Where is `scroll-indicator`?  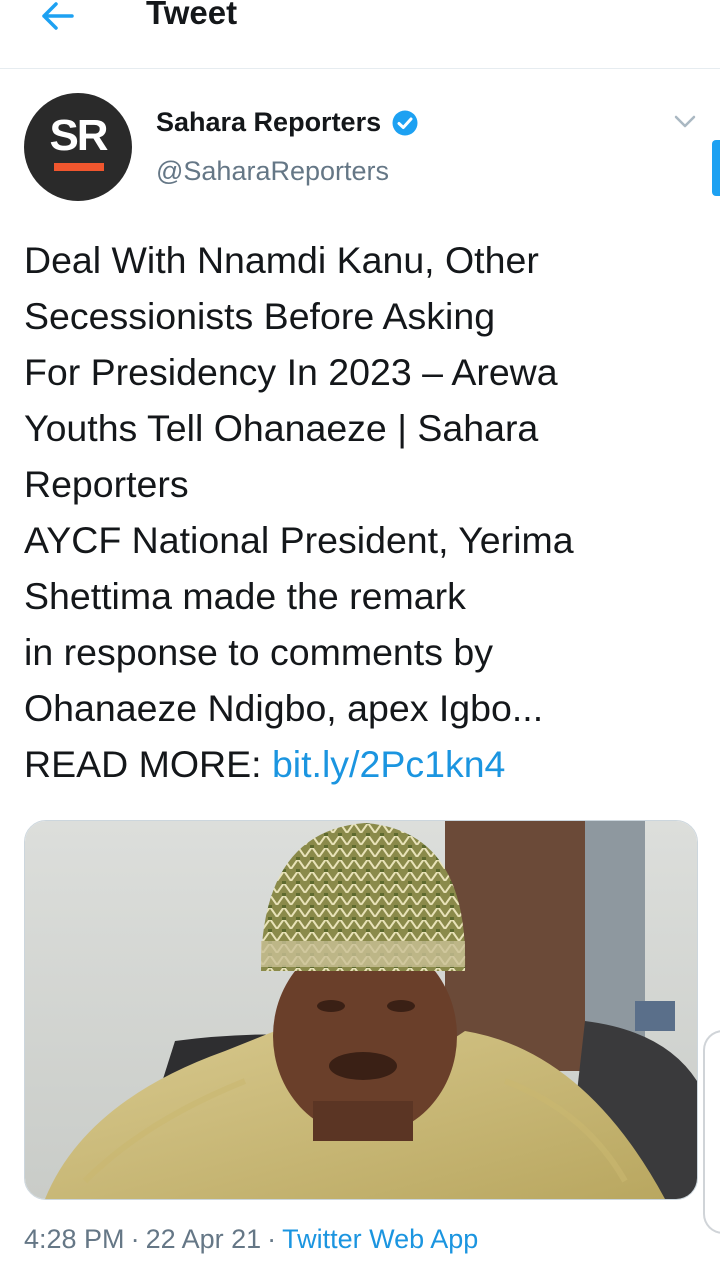 scroll-indicator is located at coordinates (716, 168).